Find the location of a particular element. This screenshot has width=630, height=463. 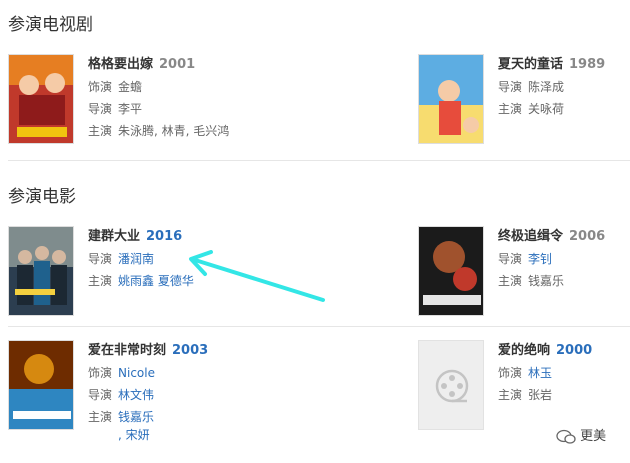

wechat-icon is located at coordinates (566, 436).